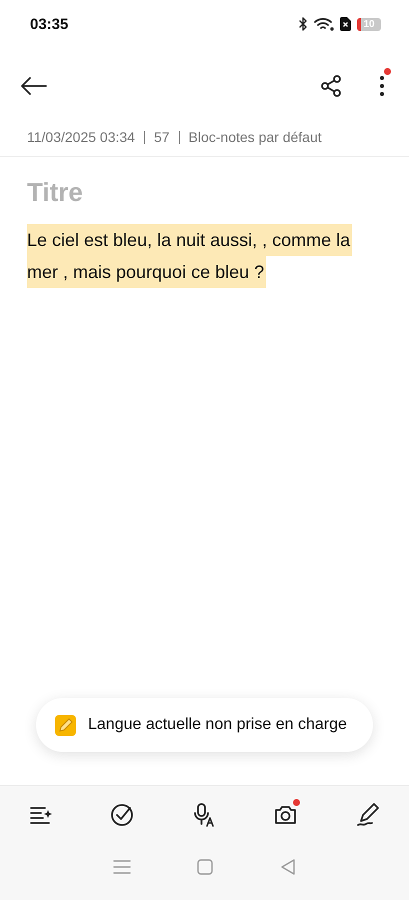 The height and width of the screenshot is (900, 409). What do you see at coordinates (81, 137) in the screenshot?
I see `note-date: 11/03/2025 03:34` at bounding box center [81, 137].